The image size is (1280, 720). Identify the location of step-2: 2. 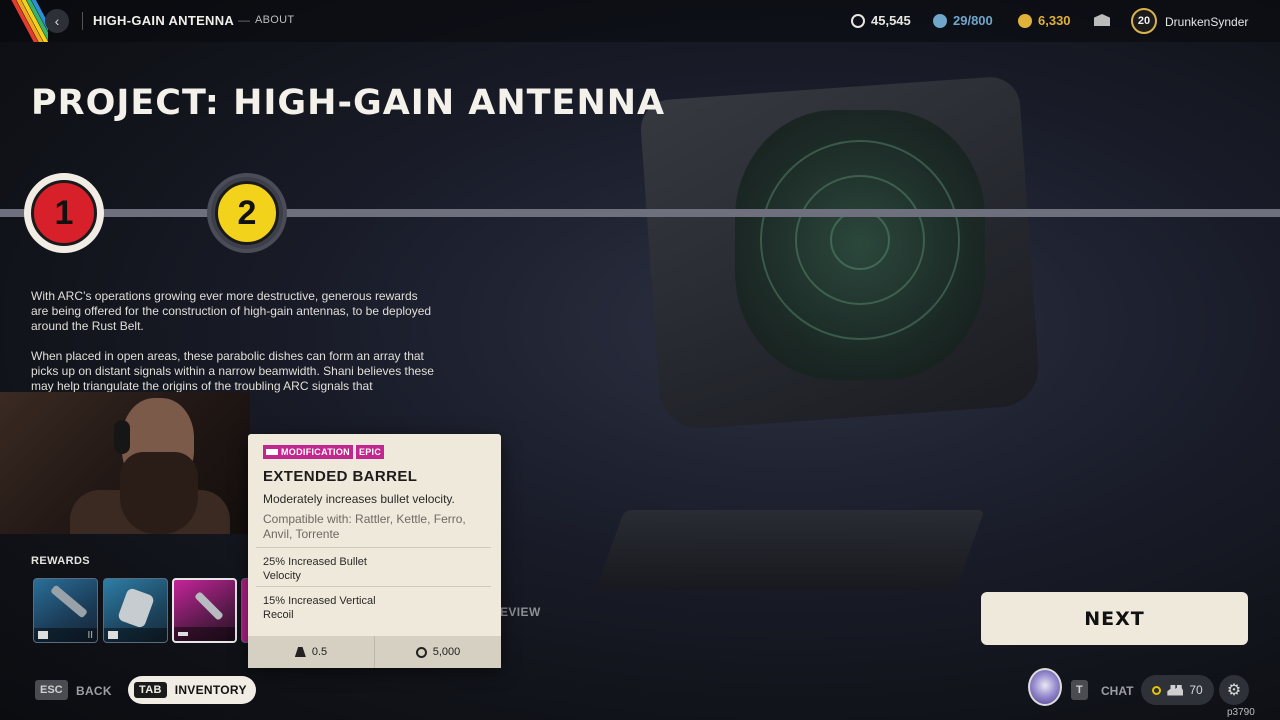
(247, 213).